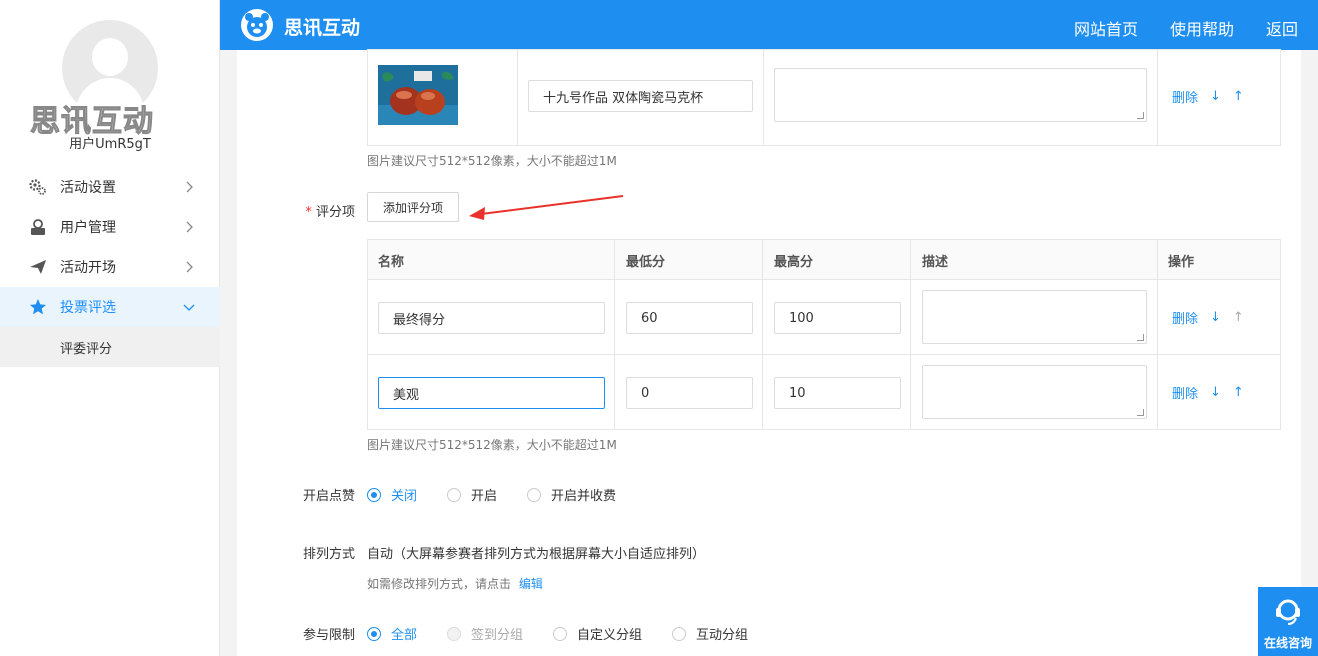 The height and width of the screenshot is (656, 1318). Describe the element at coordinates (413, 207) in the screenshot. I see `add-scoring-item-button: 添加评分项` at that location.